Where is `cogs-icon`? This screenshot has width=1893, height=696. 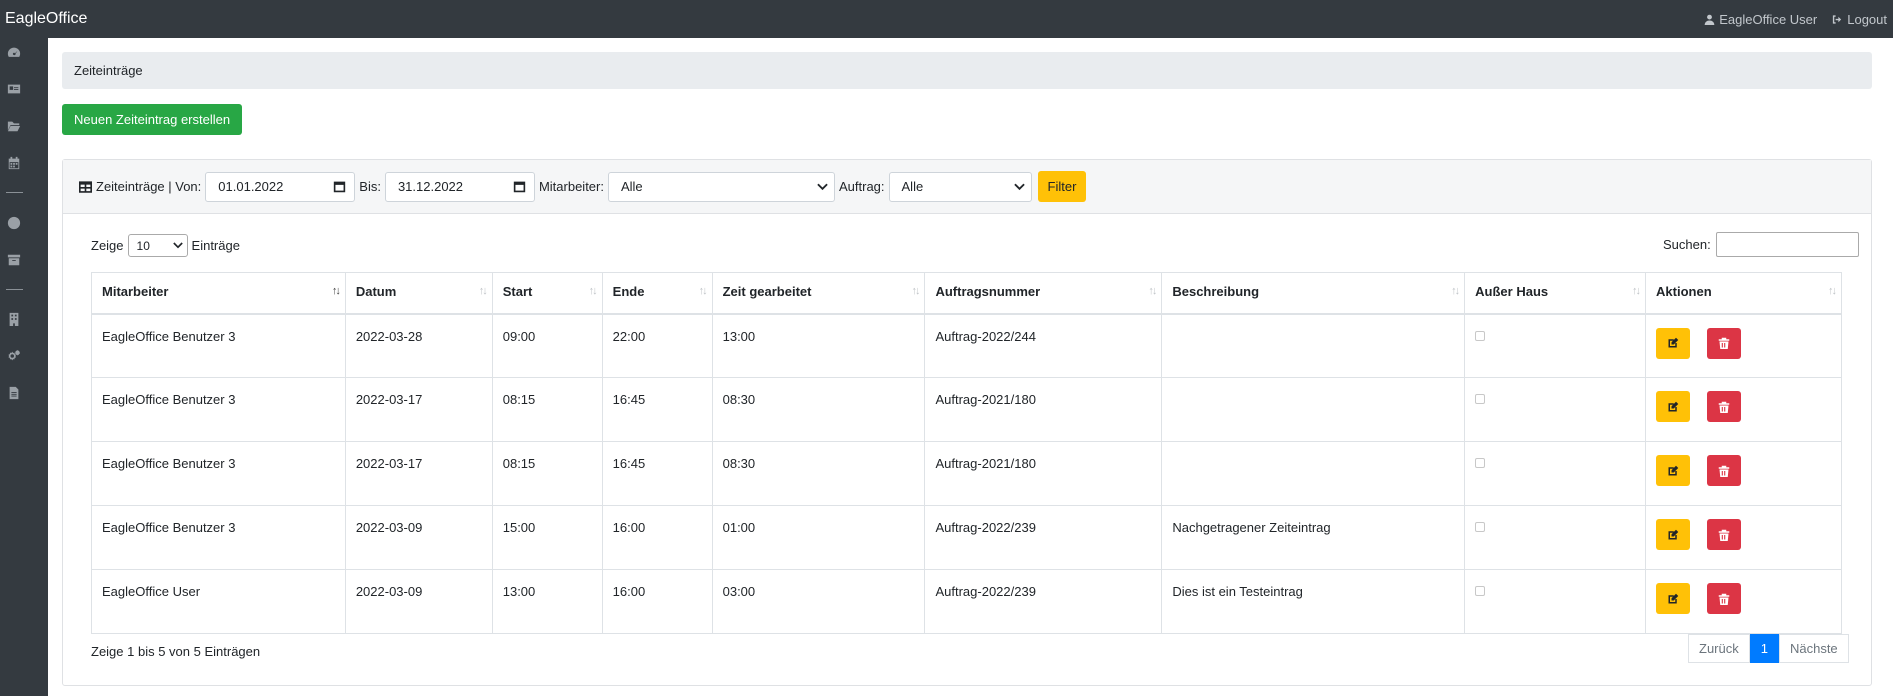
cogs-icon is located at coordinates (14, 356).